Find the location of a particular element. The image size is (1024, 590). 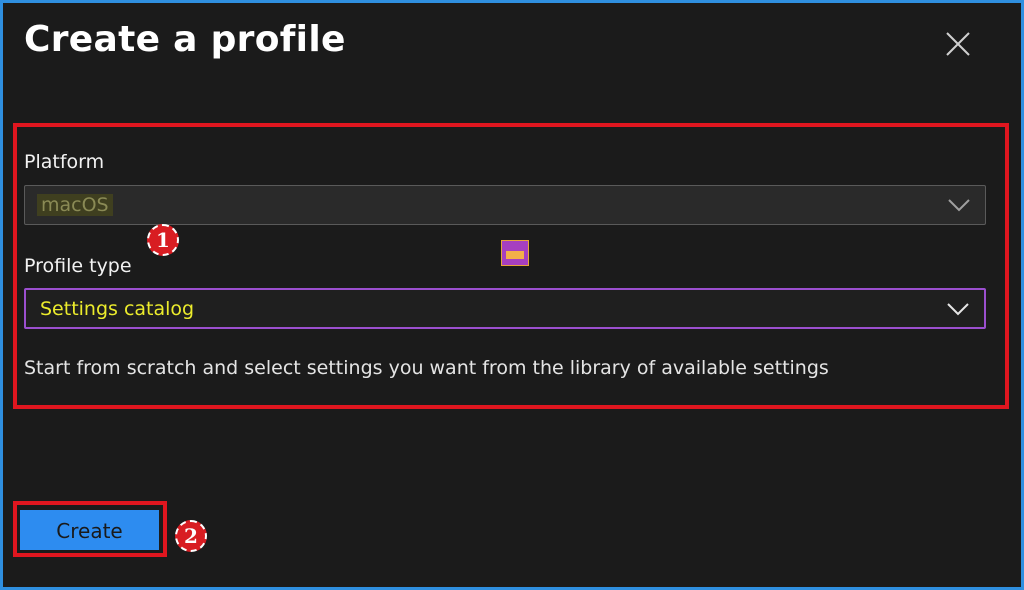

platform-label: Platform is located at coordinates (64, 162).